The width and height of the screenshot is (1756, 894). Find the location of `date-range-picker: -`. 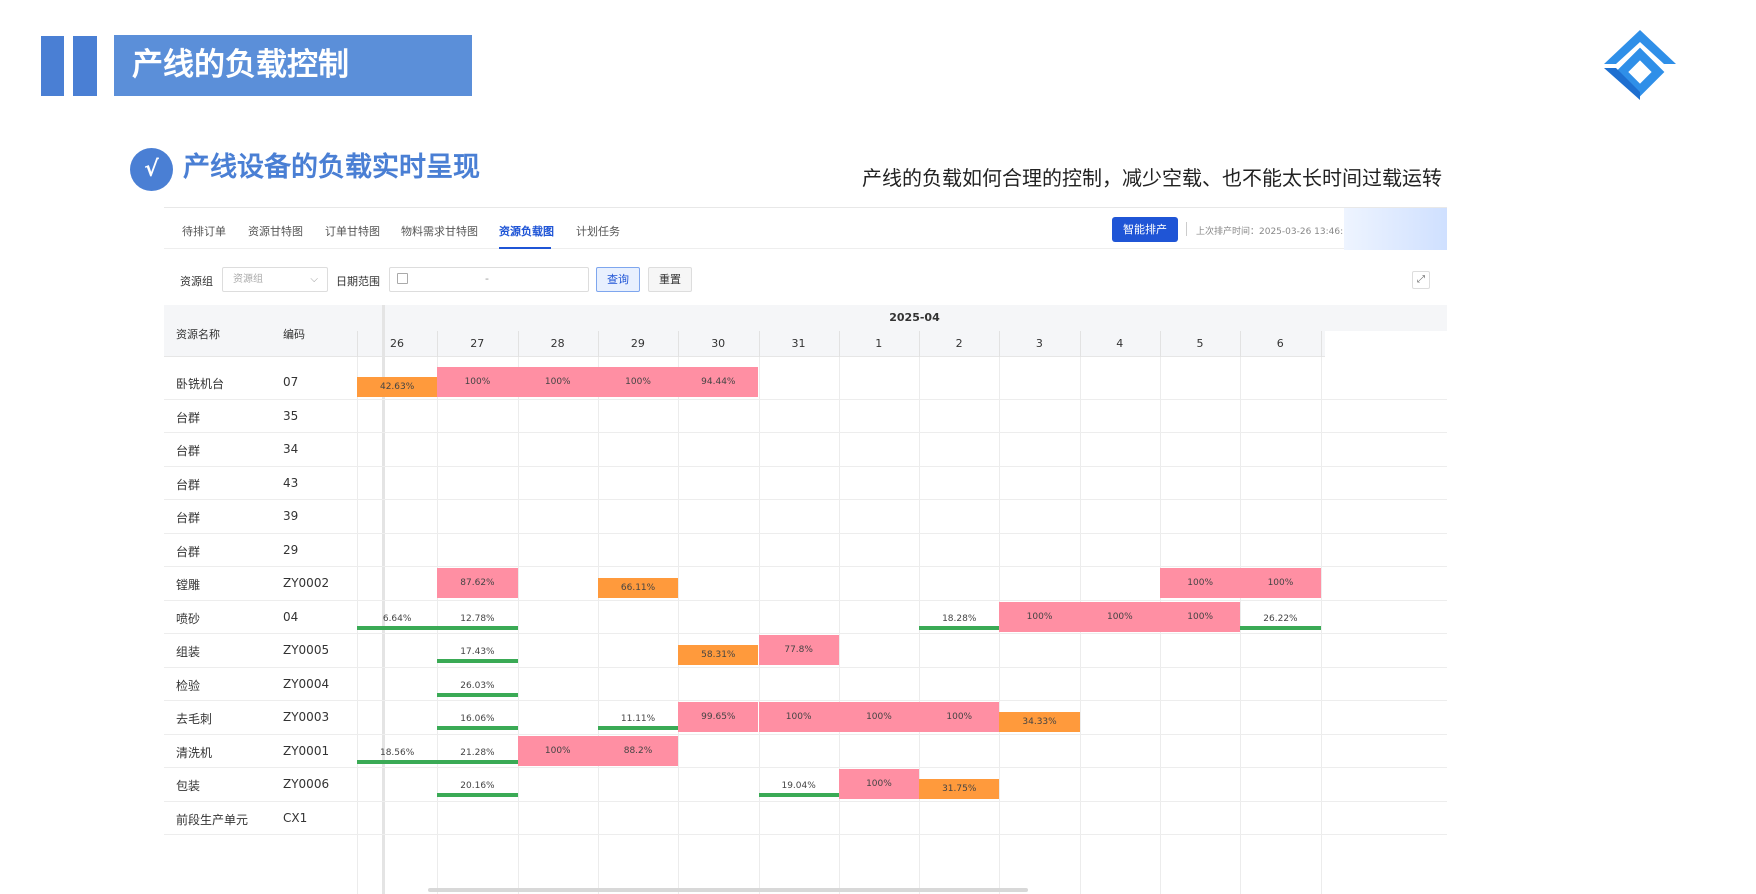

date-range-picker: - is located at coordinates (489, 279).